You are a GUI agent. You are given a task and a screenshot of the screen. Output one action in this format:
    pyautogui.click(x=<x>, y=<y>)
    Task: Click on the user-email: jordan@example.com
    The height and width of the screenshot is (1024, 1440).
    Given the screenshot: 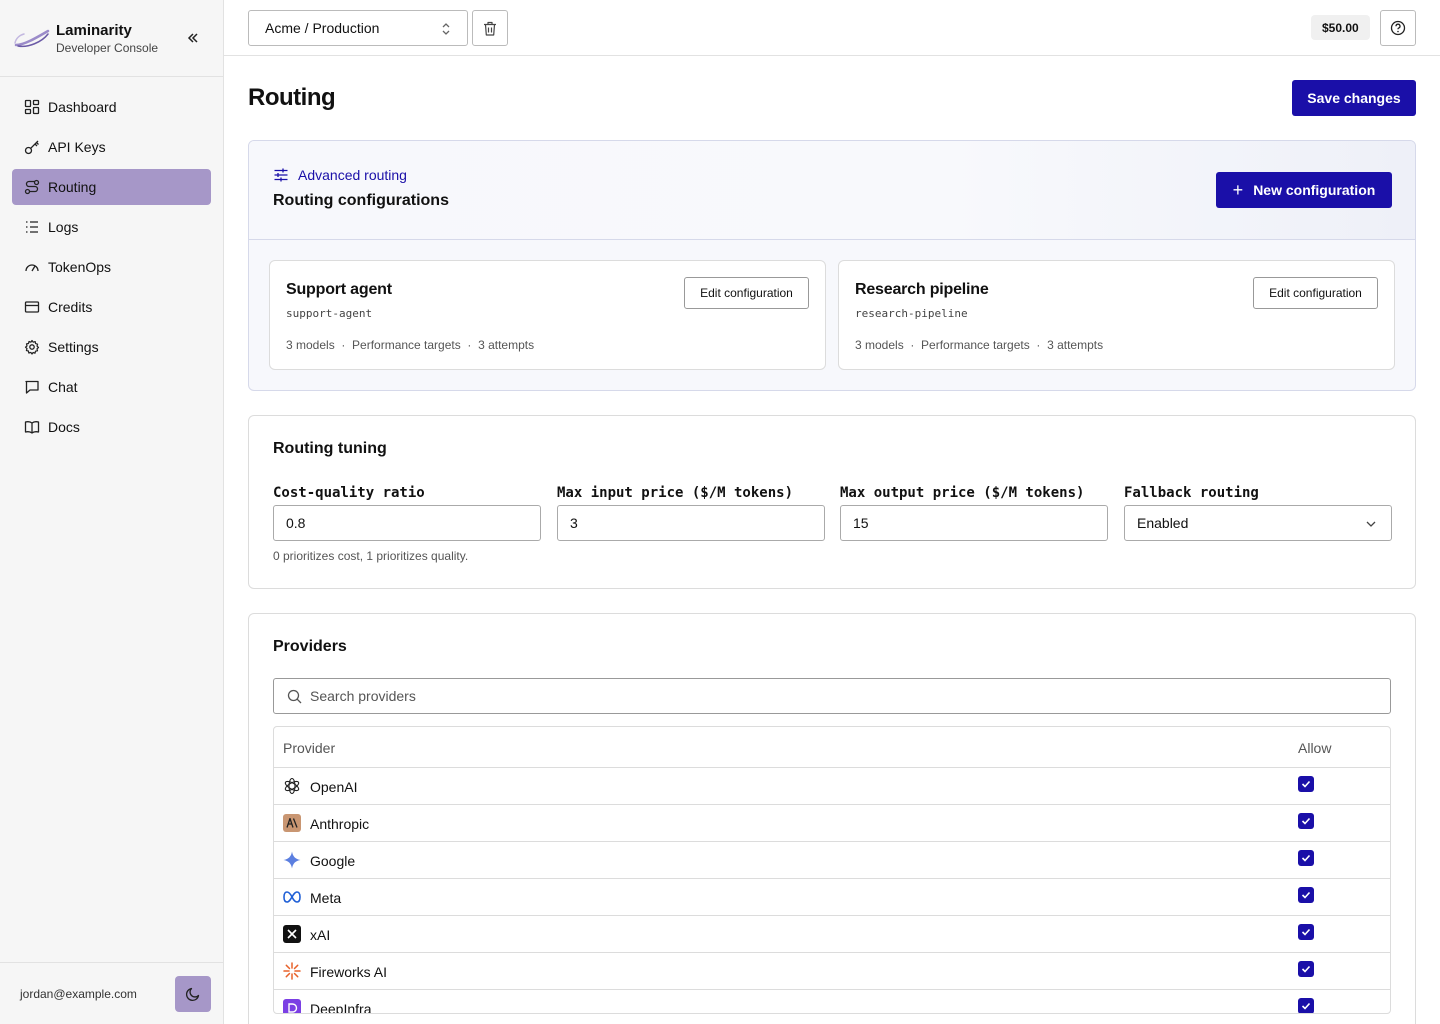 What is the action you would take?
    pyautogui.click(x=78, y=994)
    